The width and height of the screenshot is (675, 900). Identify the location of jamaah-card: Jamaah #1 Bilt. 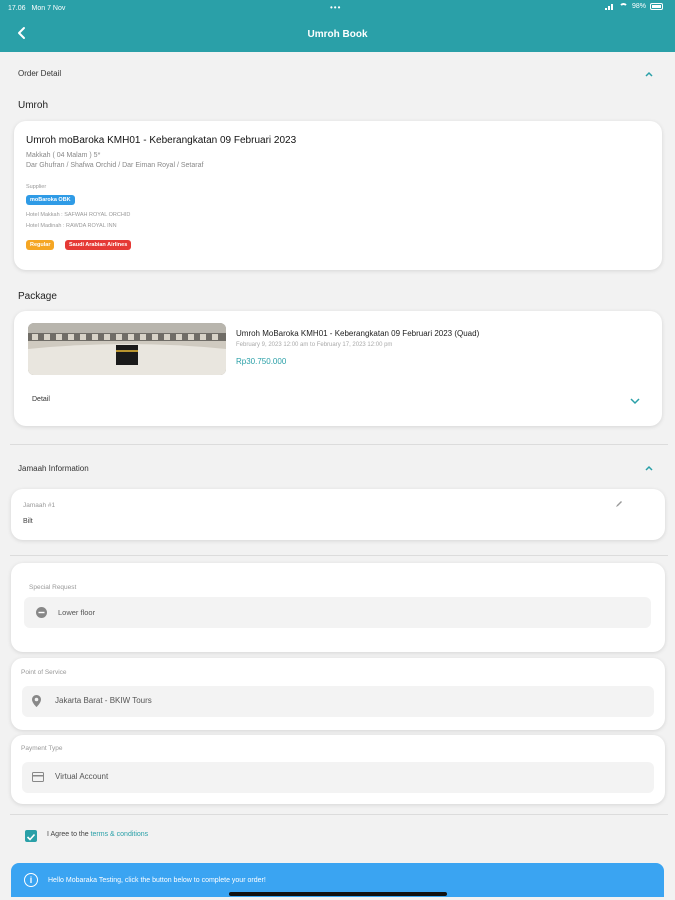
(338, 514).